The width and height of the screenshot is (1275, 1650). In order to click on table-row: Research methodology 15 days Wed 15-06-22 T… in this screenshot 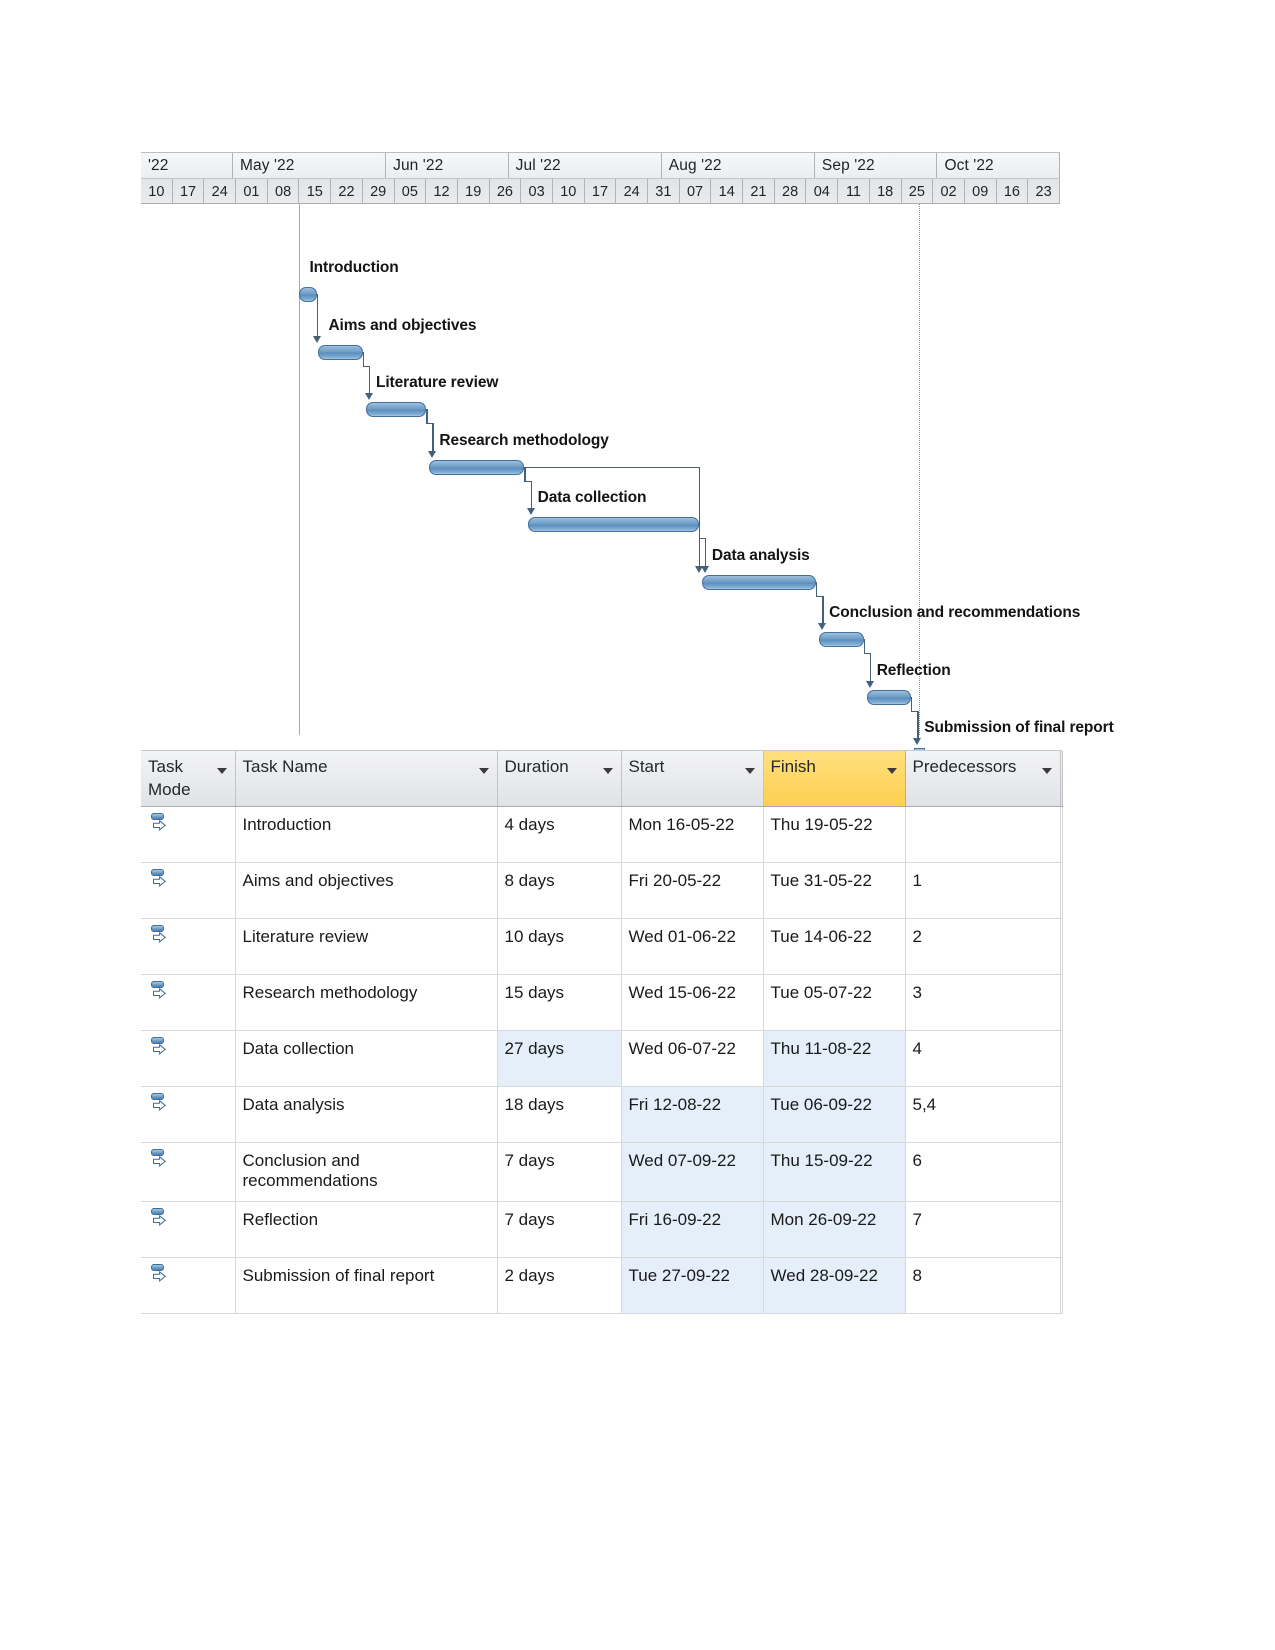, I will do `click(602, 1002)`.